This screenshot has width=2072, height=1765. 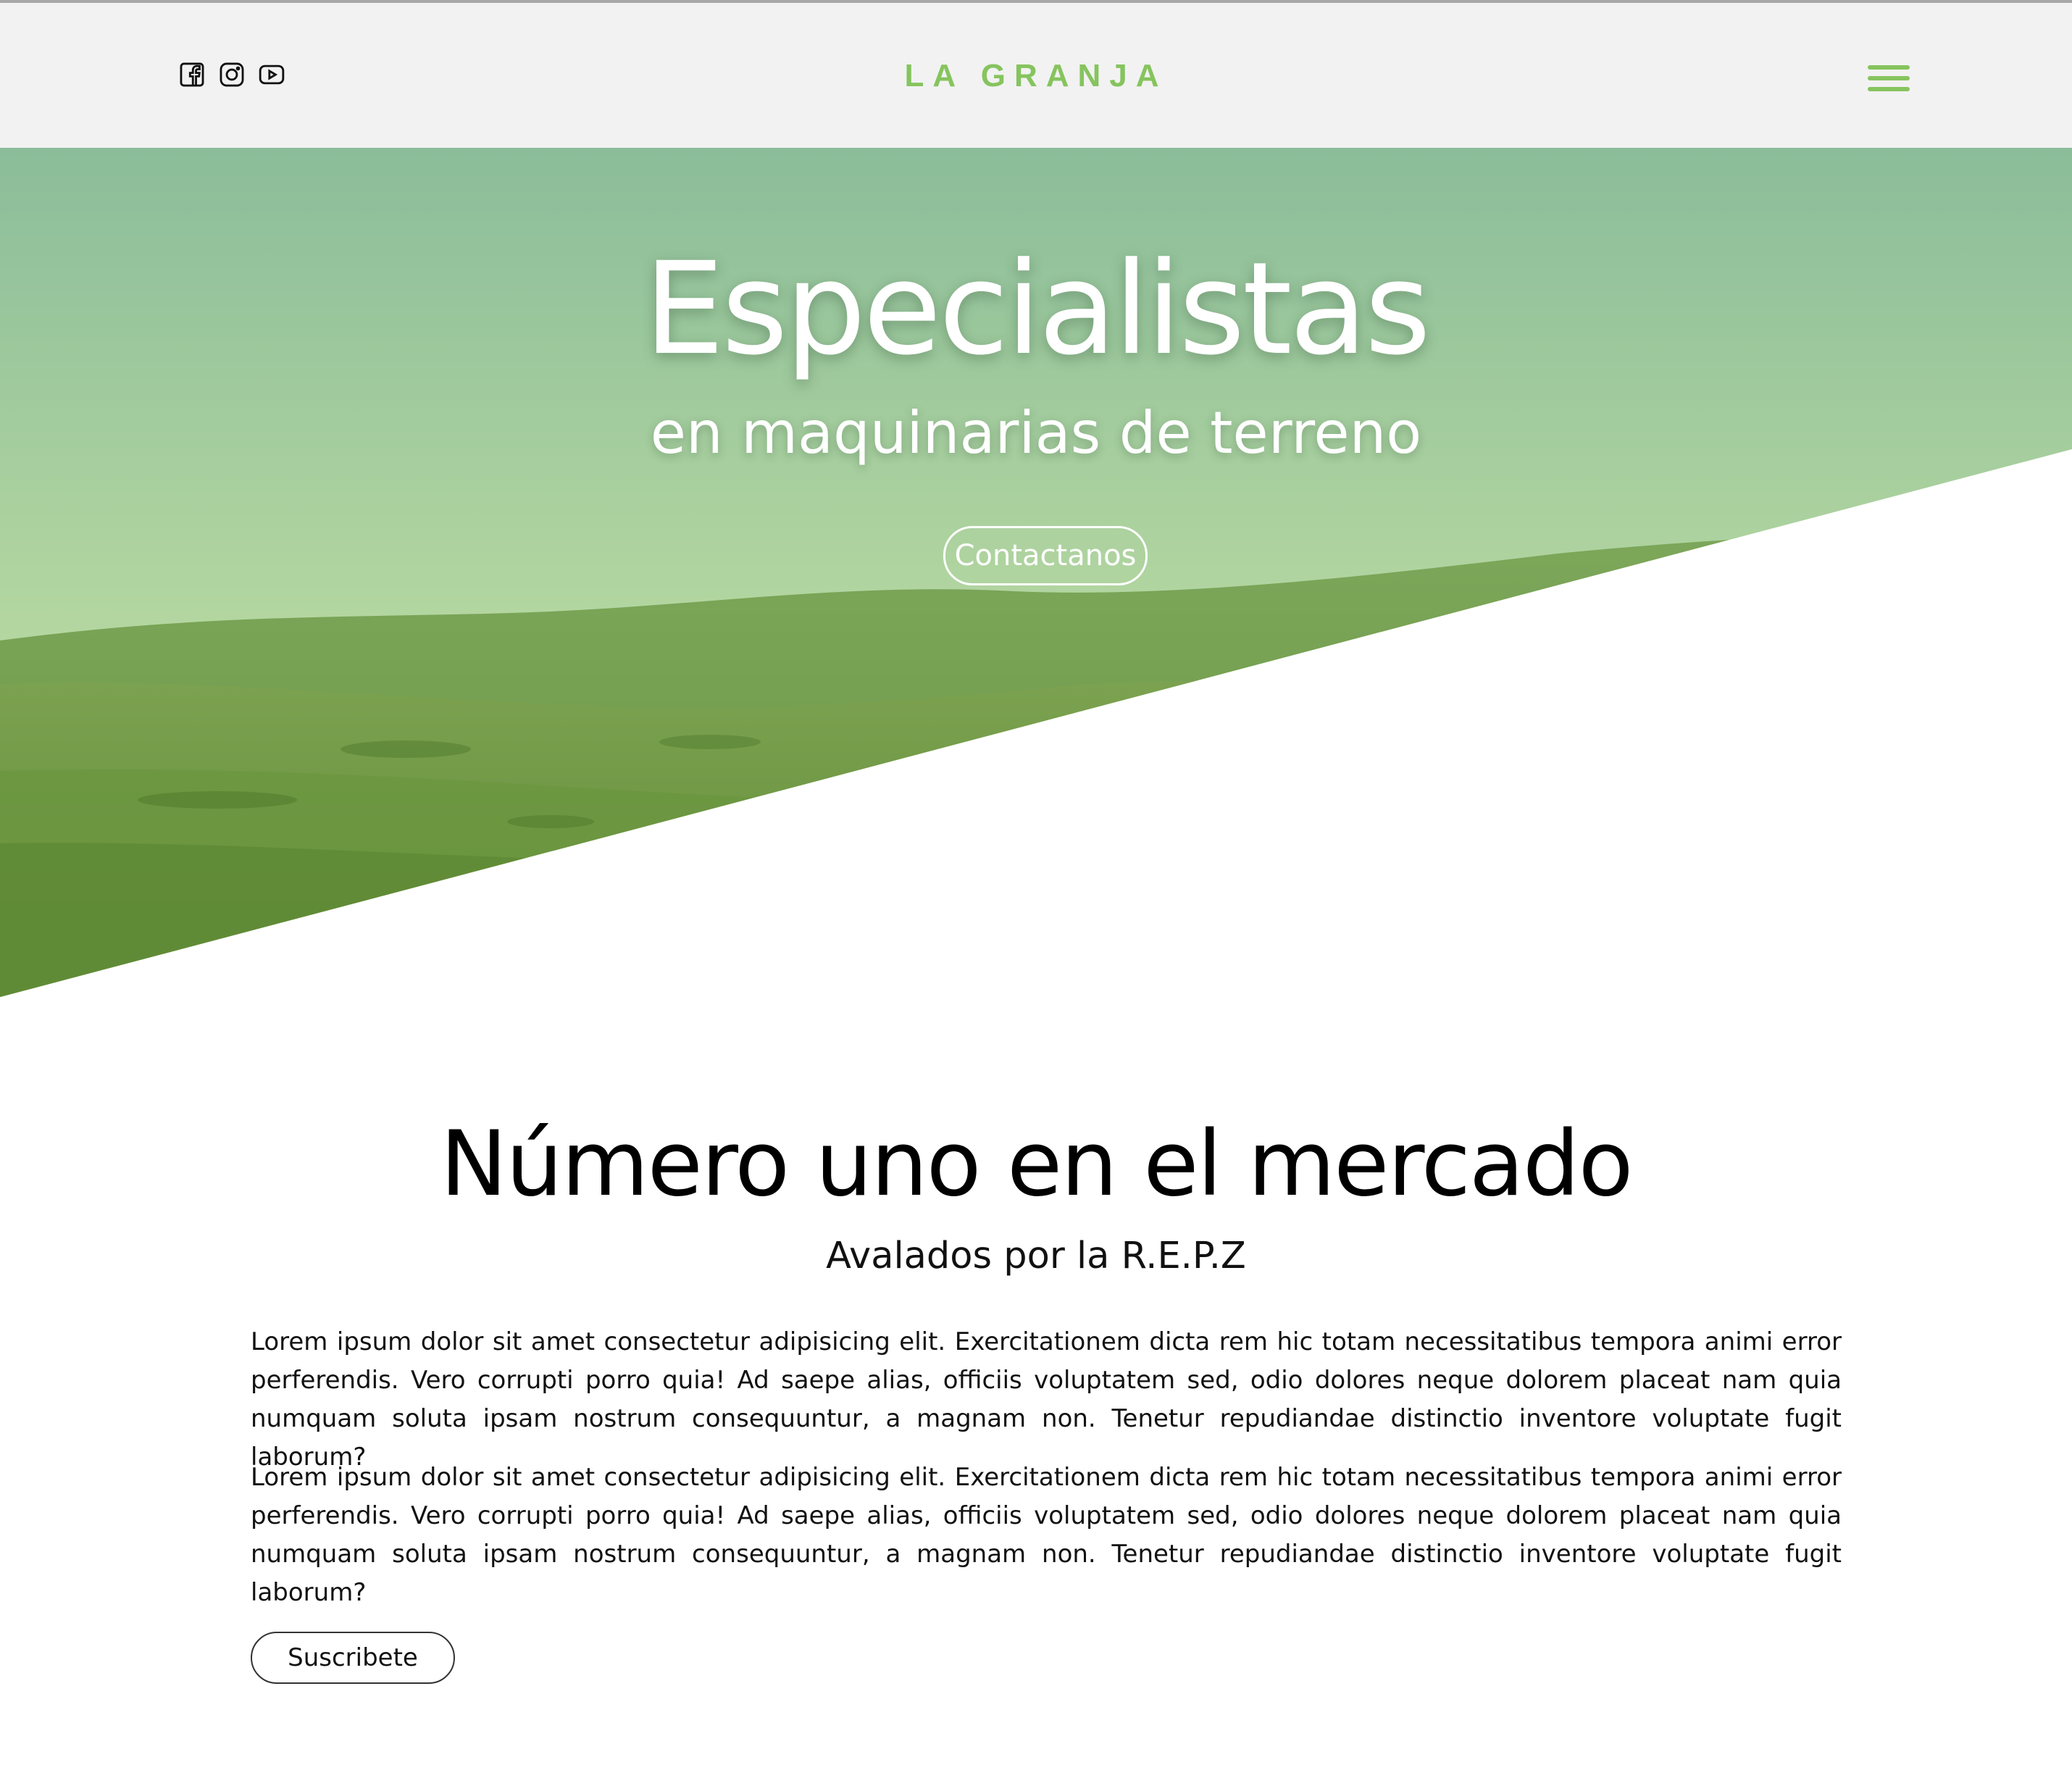 I want to click on contact-button: Contactanos, so click(x=1045, y=555).